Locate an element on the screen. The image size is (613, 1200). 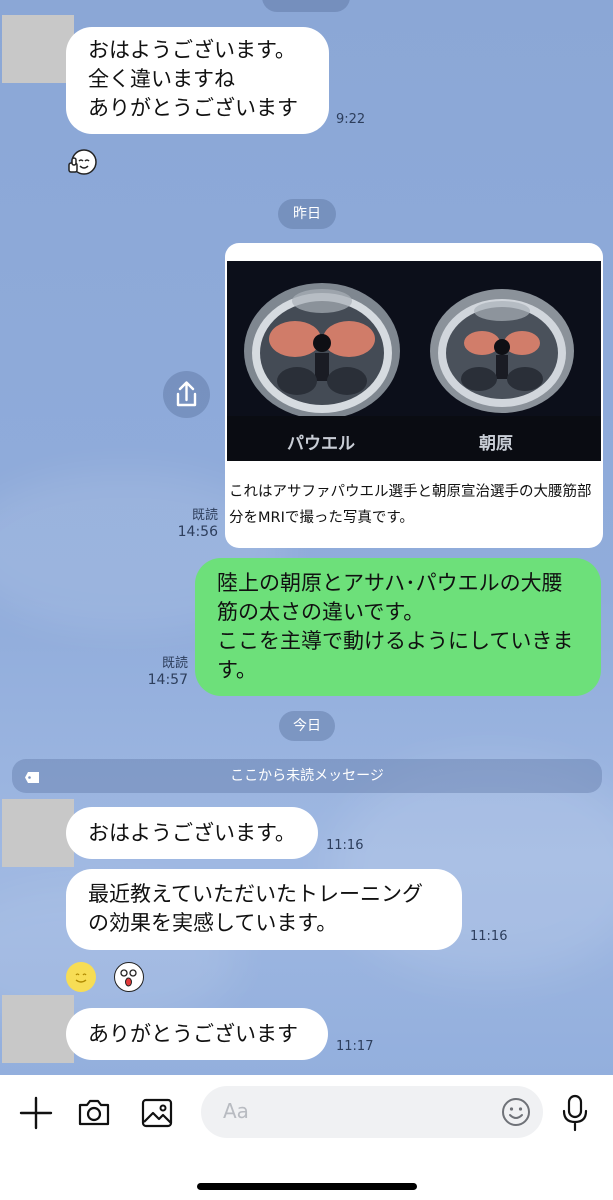
image-label-right: 朝原 is located at coordinates (496, 444).